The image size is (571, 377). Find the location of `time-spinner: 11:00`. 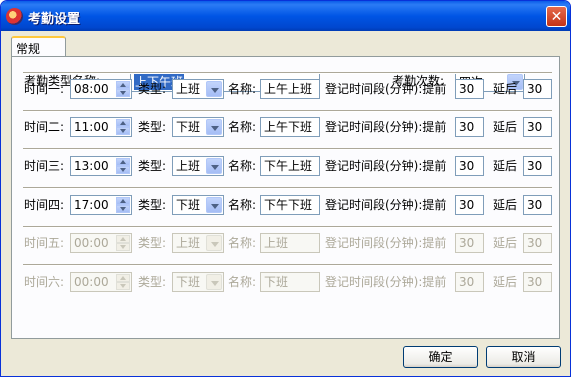

time-spinner: 11:00 is located at coordinates (101, 127).